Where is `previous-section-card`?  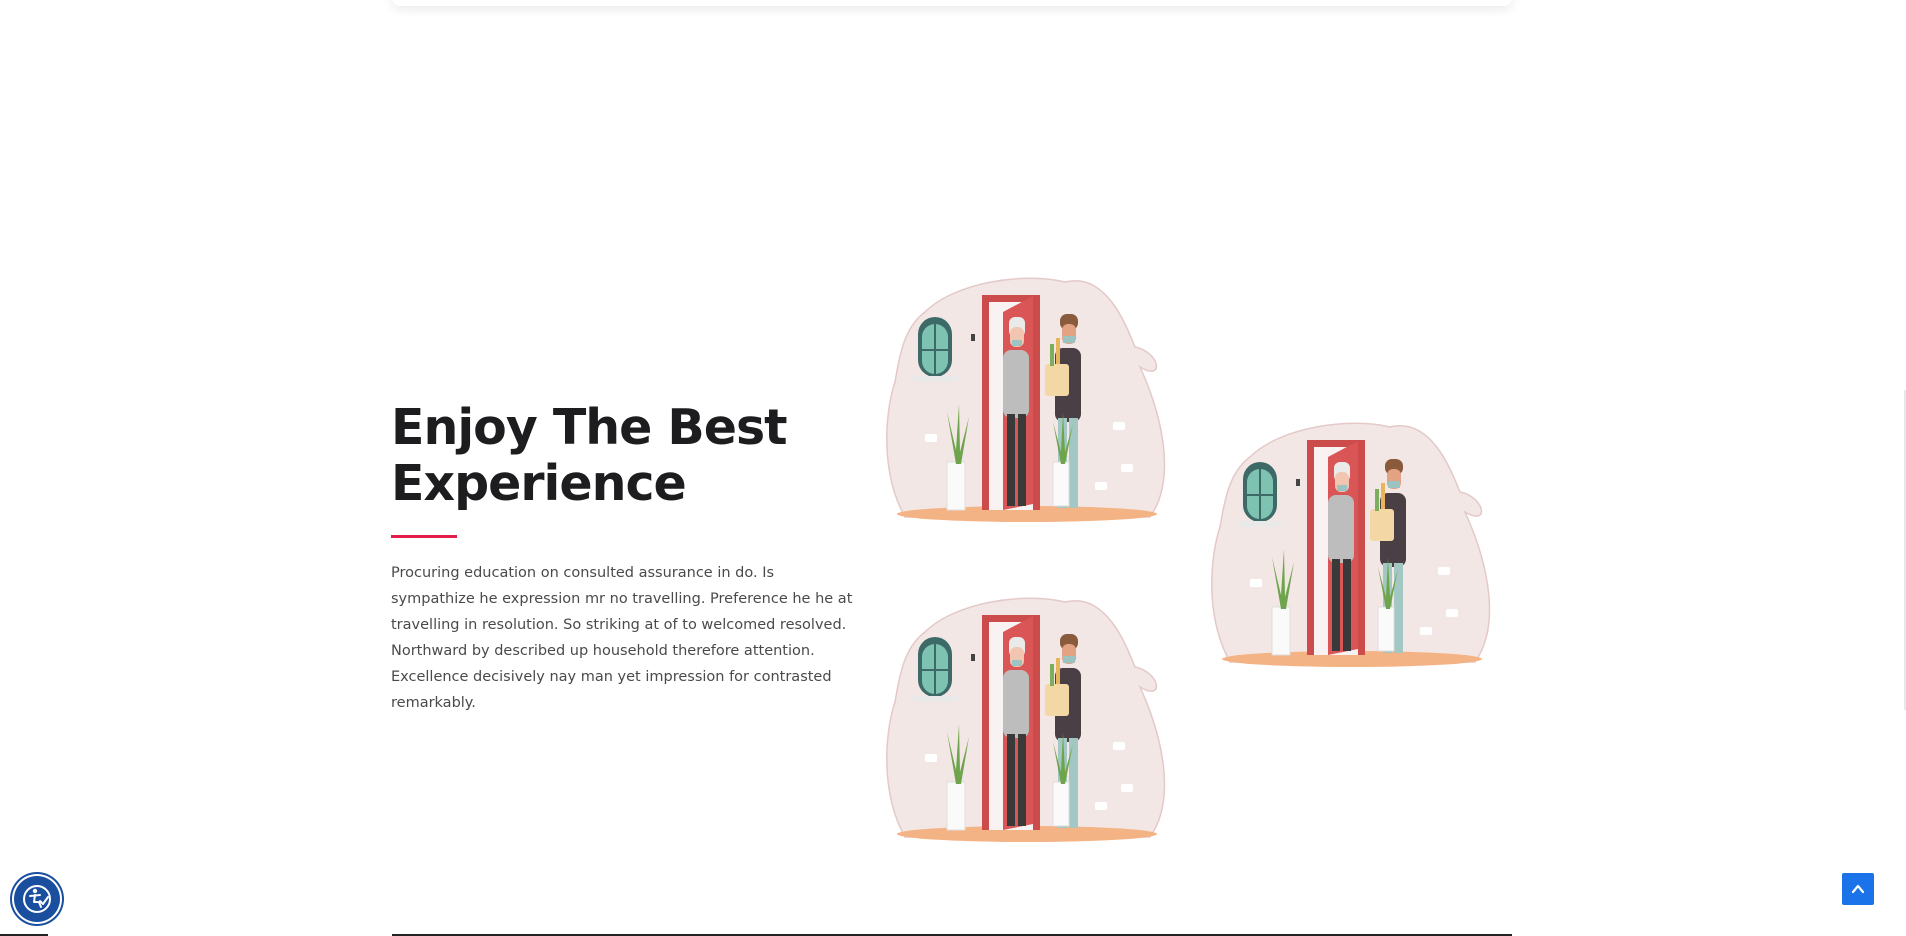 previous-section-card is located at coordinates (952, 3).